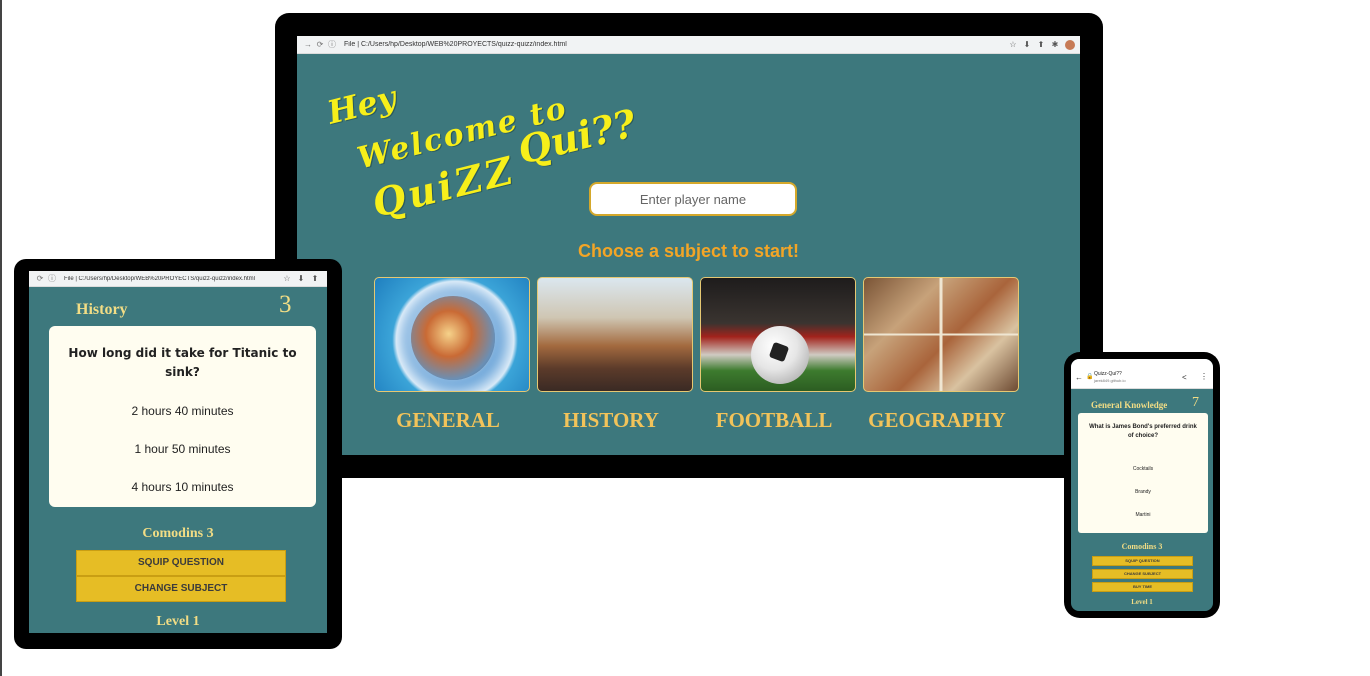  Describe the element at coordinates (693, 199) in the screenshot. I see `player-name-input` at that location.